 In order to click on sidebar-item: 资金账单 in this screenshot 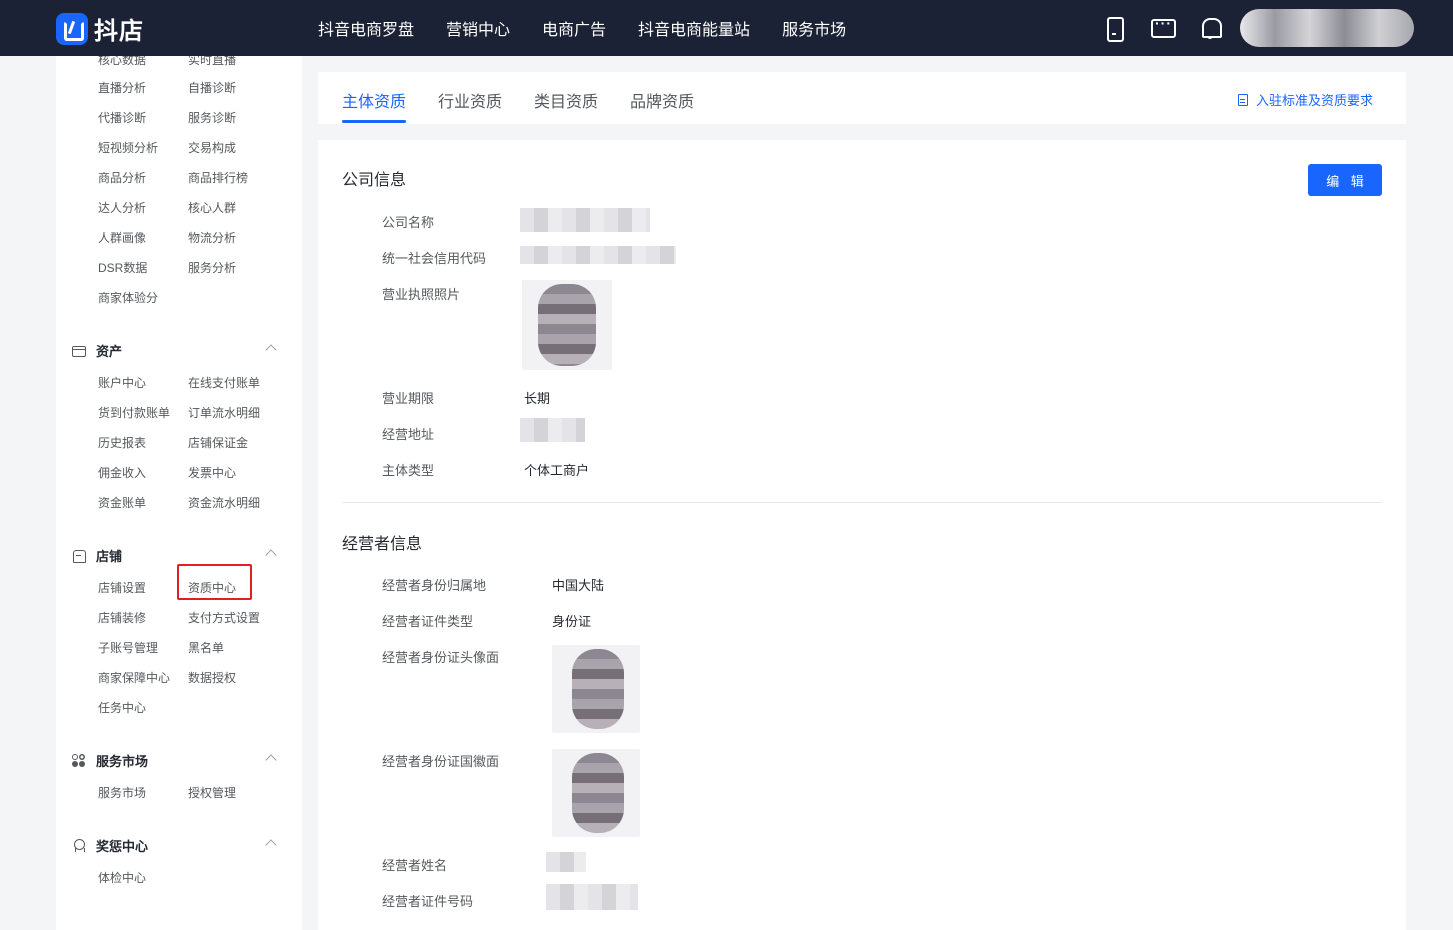, I will do `click(122, 502)`.